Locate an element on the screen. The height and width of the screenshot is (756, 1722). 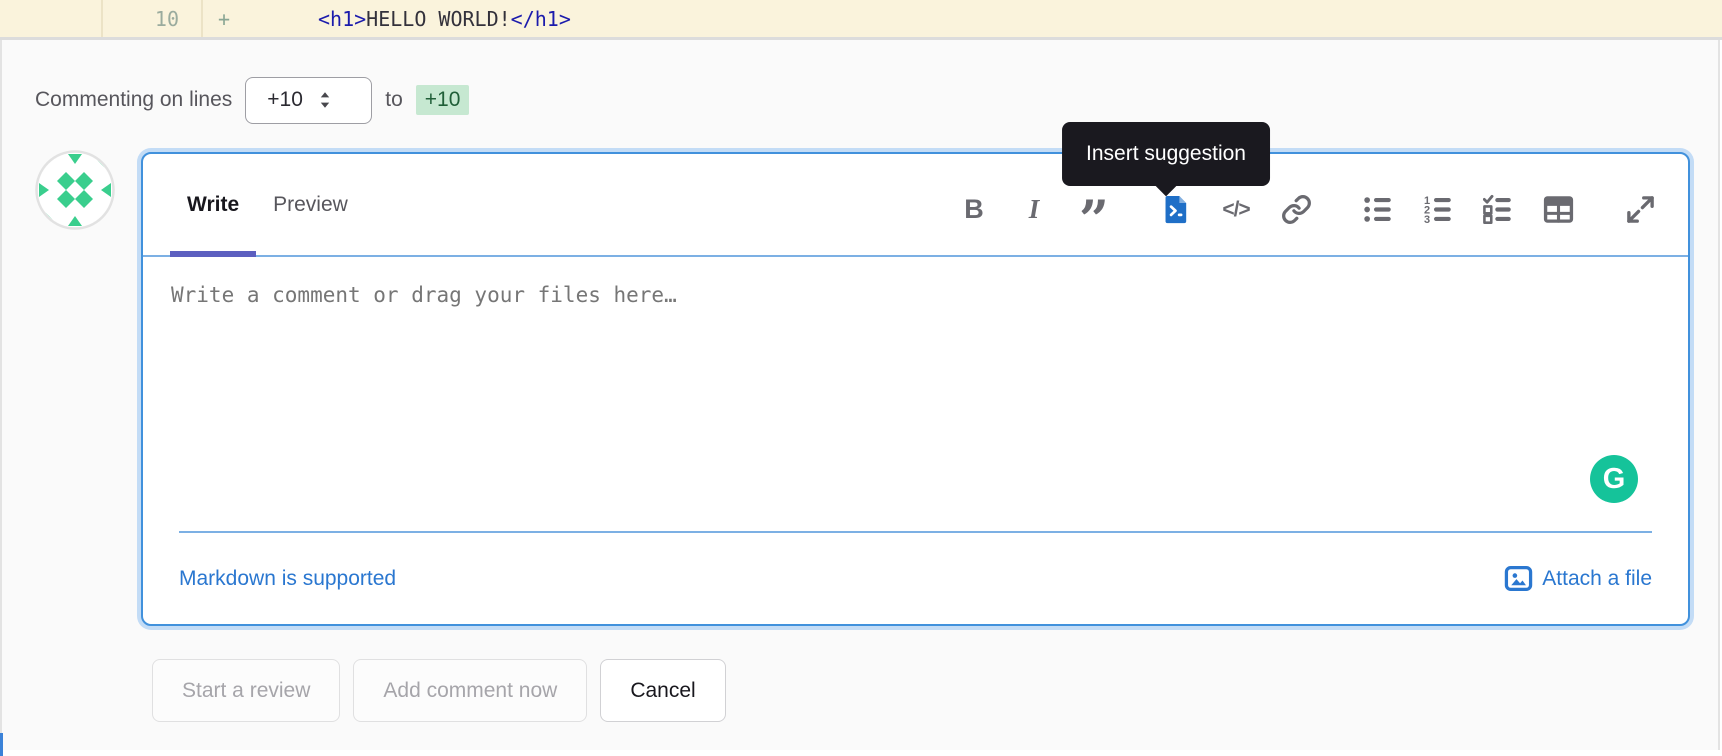
diff-added-marker: + is located at coordinates (224, 18).